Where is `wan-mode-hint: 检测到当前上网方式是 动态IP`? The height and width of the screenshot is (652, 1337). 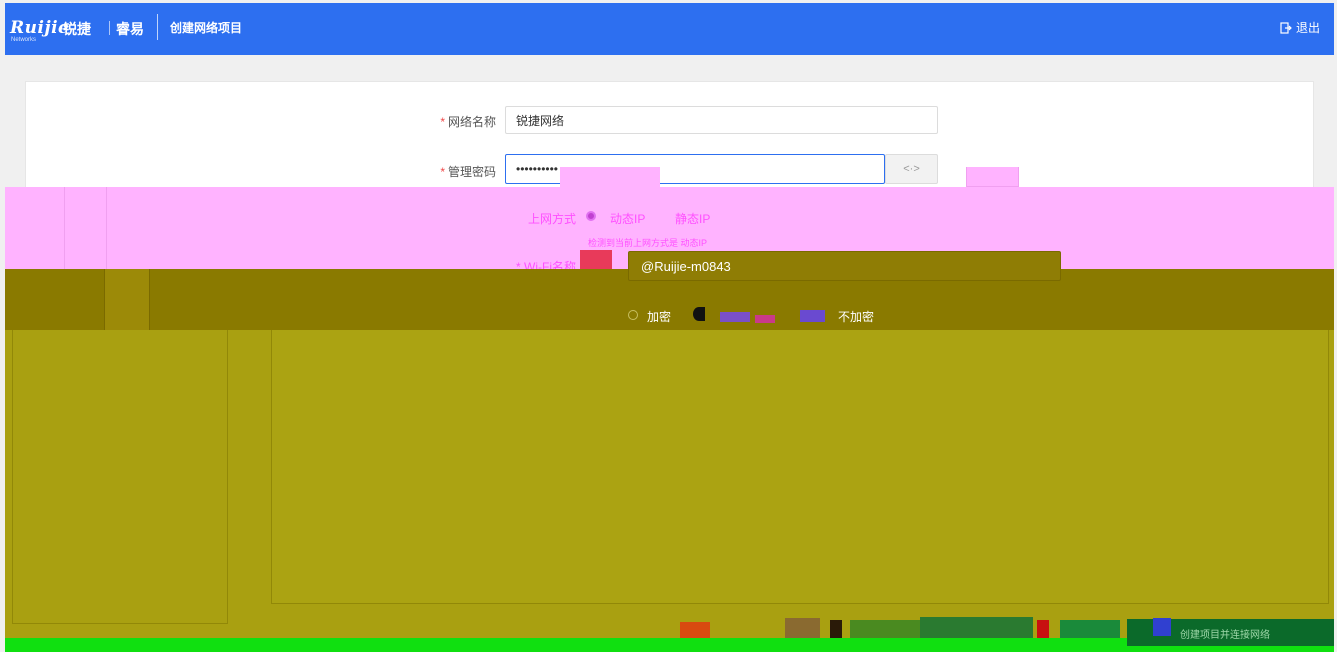 wan-mode-hint: 检测到当前上网方式是 动态IP is located at coordinates (648, 243).